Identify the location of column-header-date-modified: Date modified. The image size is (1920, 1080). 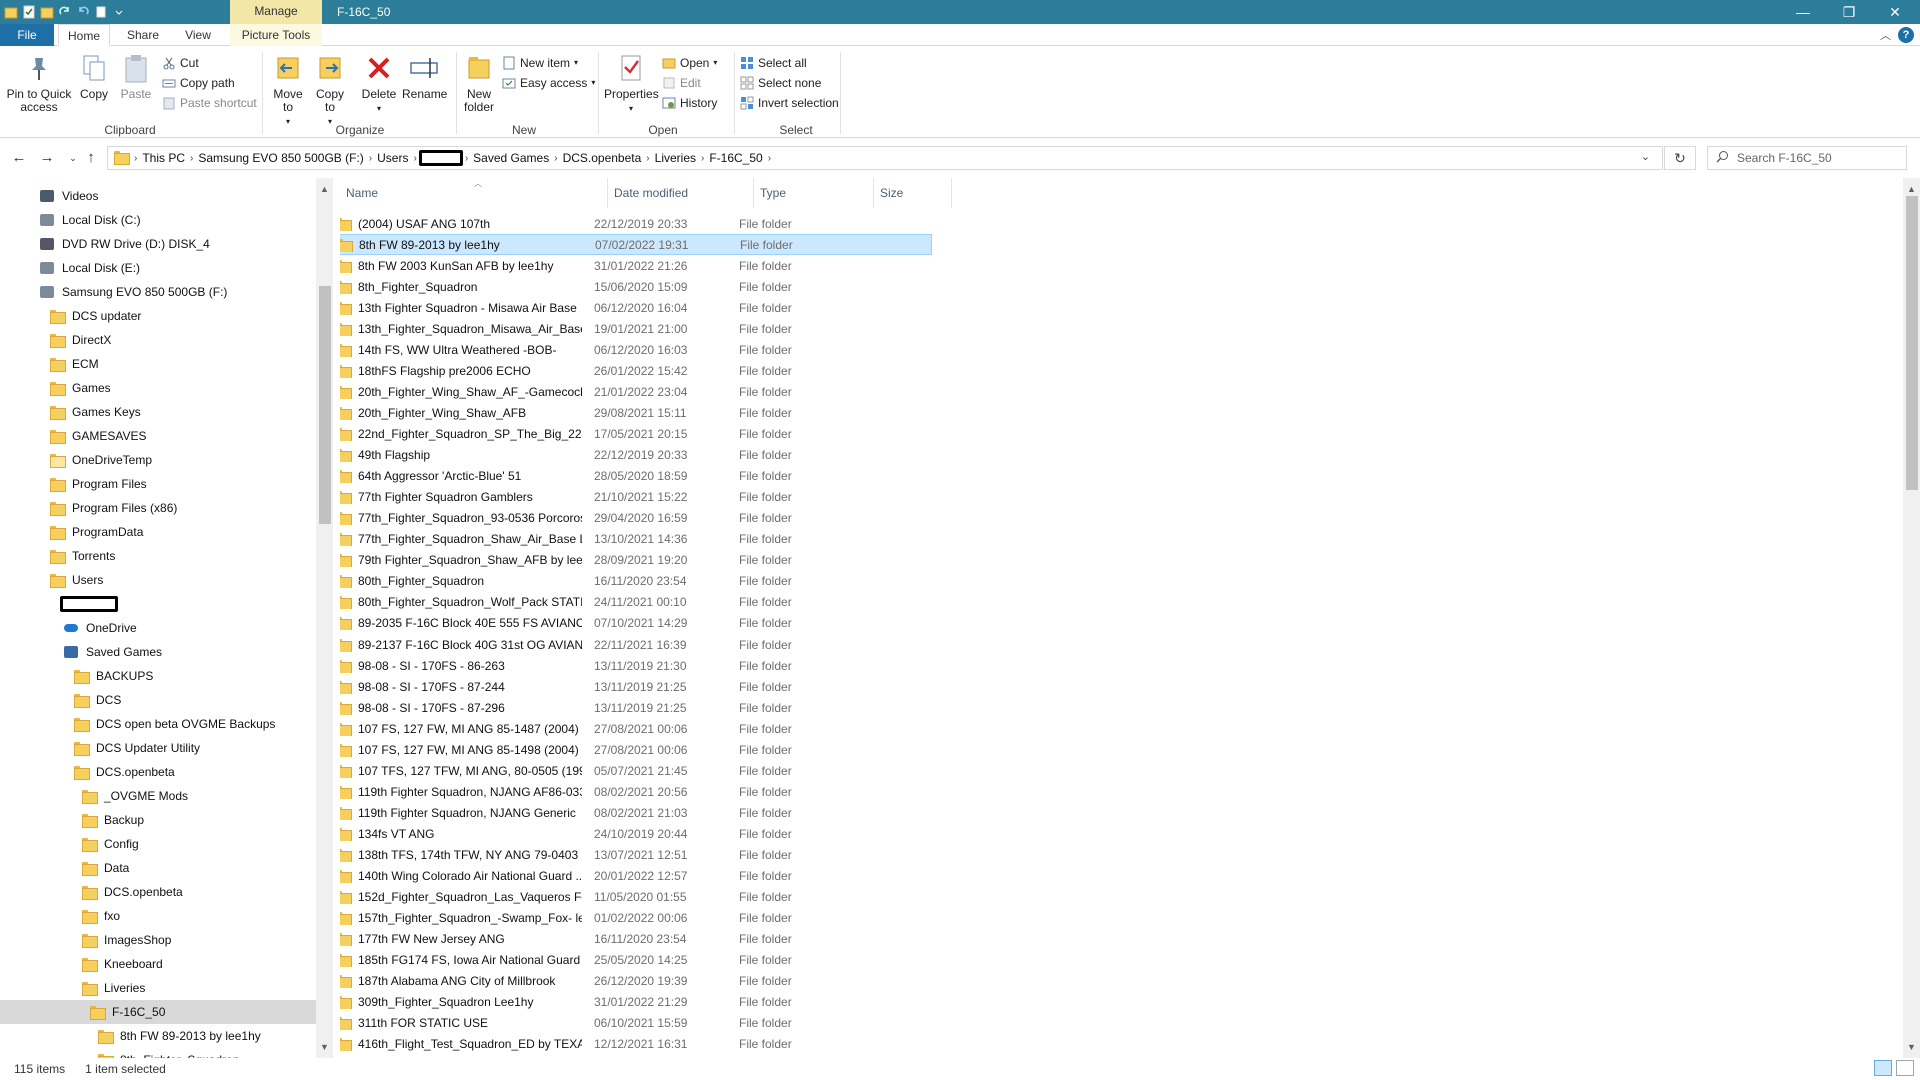
(681, 193).